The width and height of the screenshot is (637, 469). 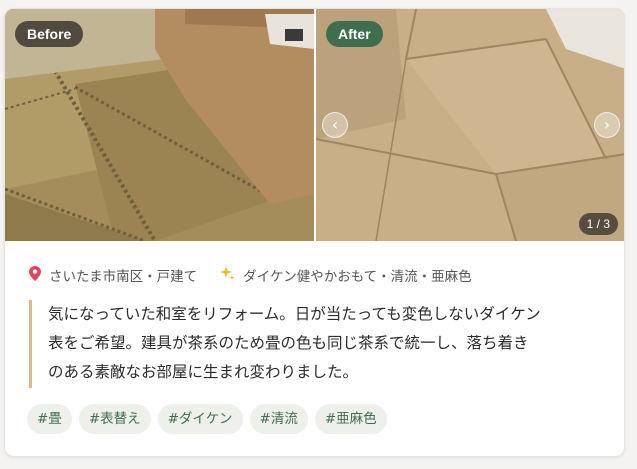 I want to click on carousel-prev-button: ‹, so click(x=335, y=125).